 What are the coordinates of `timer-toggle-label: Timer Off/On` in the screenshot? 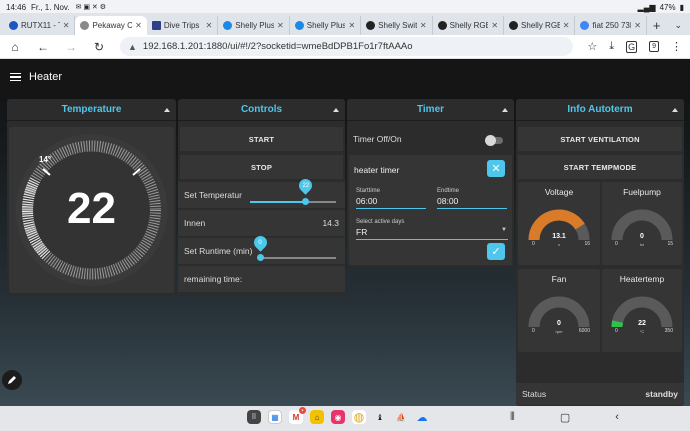 It's located at (377, 139).